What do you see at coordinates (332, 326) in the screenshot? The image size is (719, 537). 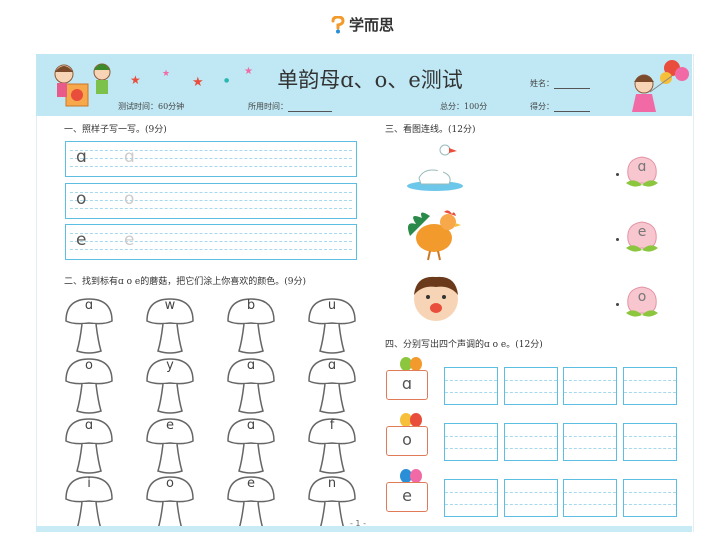 I see `mushroom-item: u` at bounding box center [332, 326].